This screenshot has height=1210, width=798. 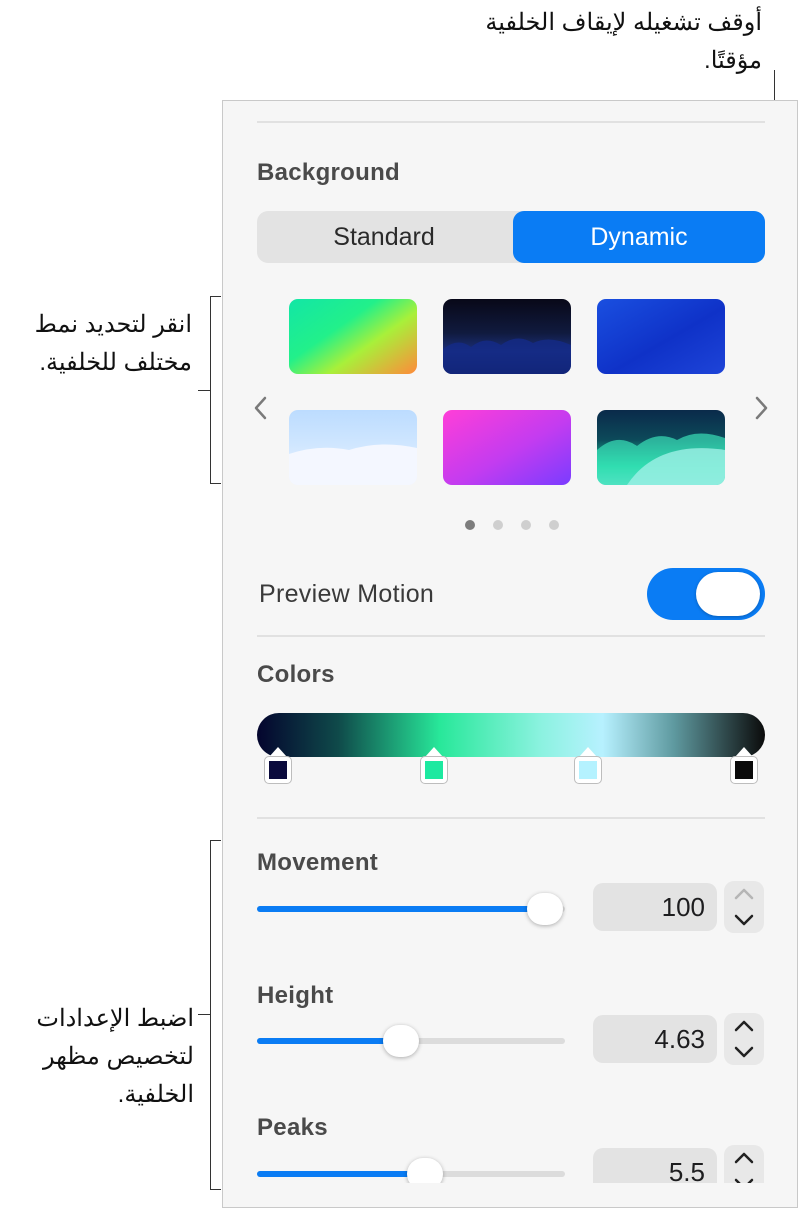 I want to click on callout-adjust-settings: اضبط الإعدادات لتخصيص مظهر الخلفية., so click(x=115, y=1056).